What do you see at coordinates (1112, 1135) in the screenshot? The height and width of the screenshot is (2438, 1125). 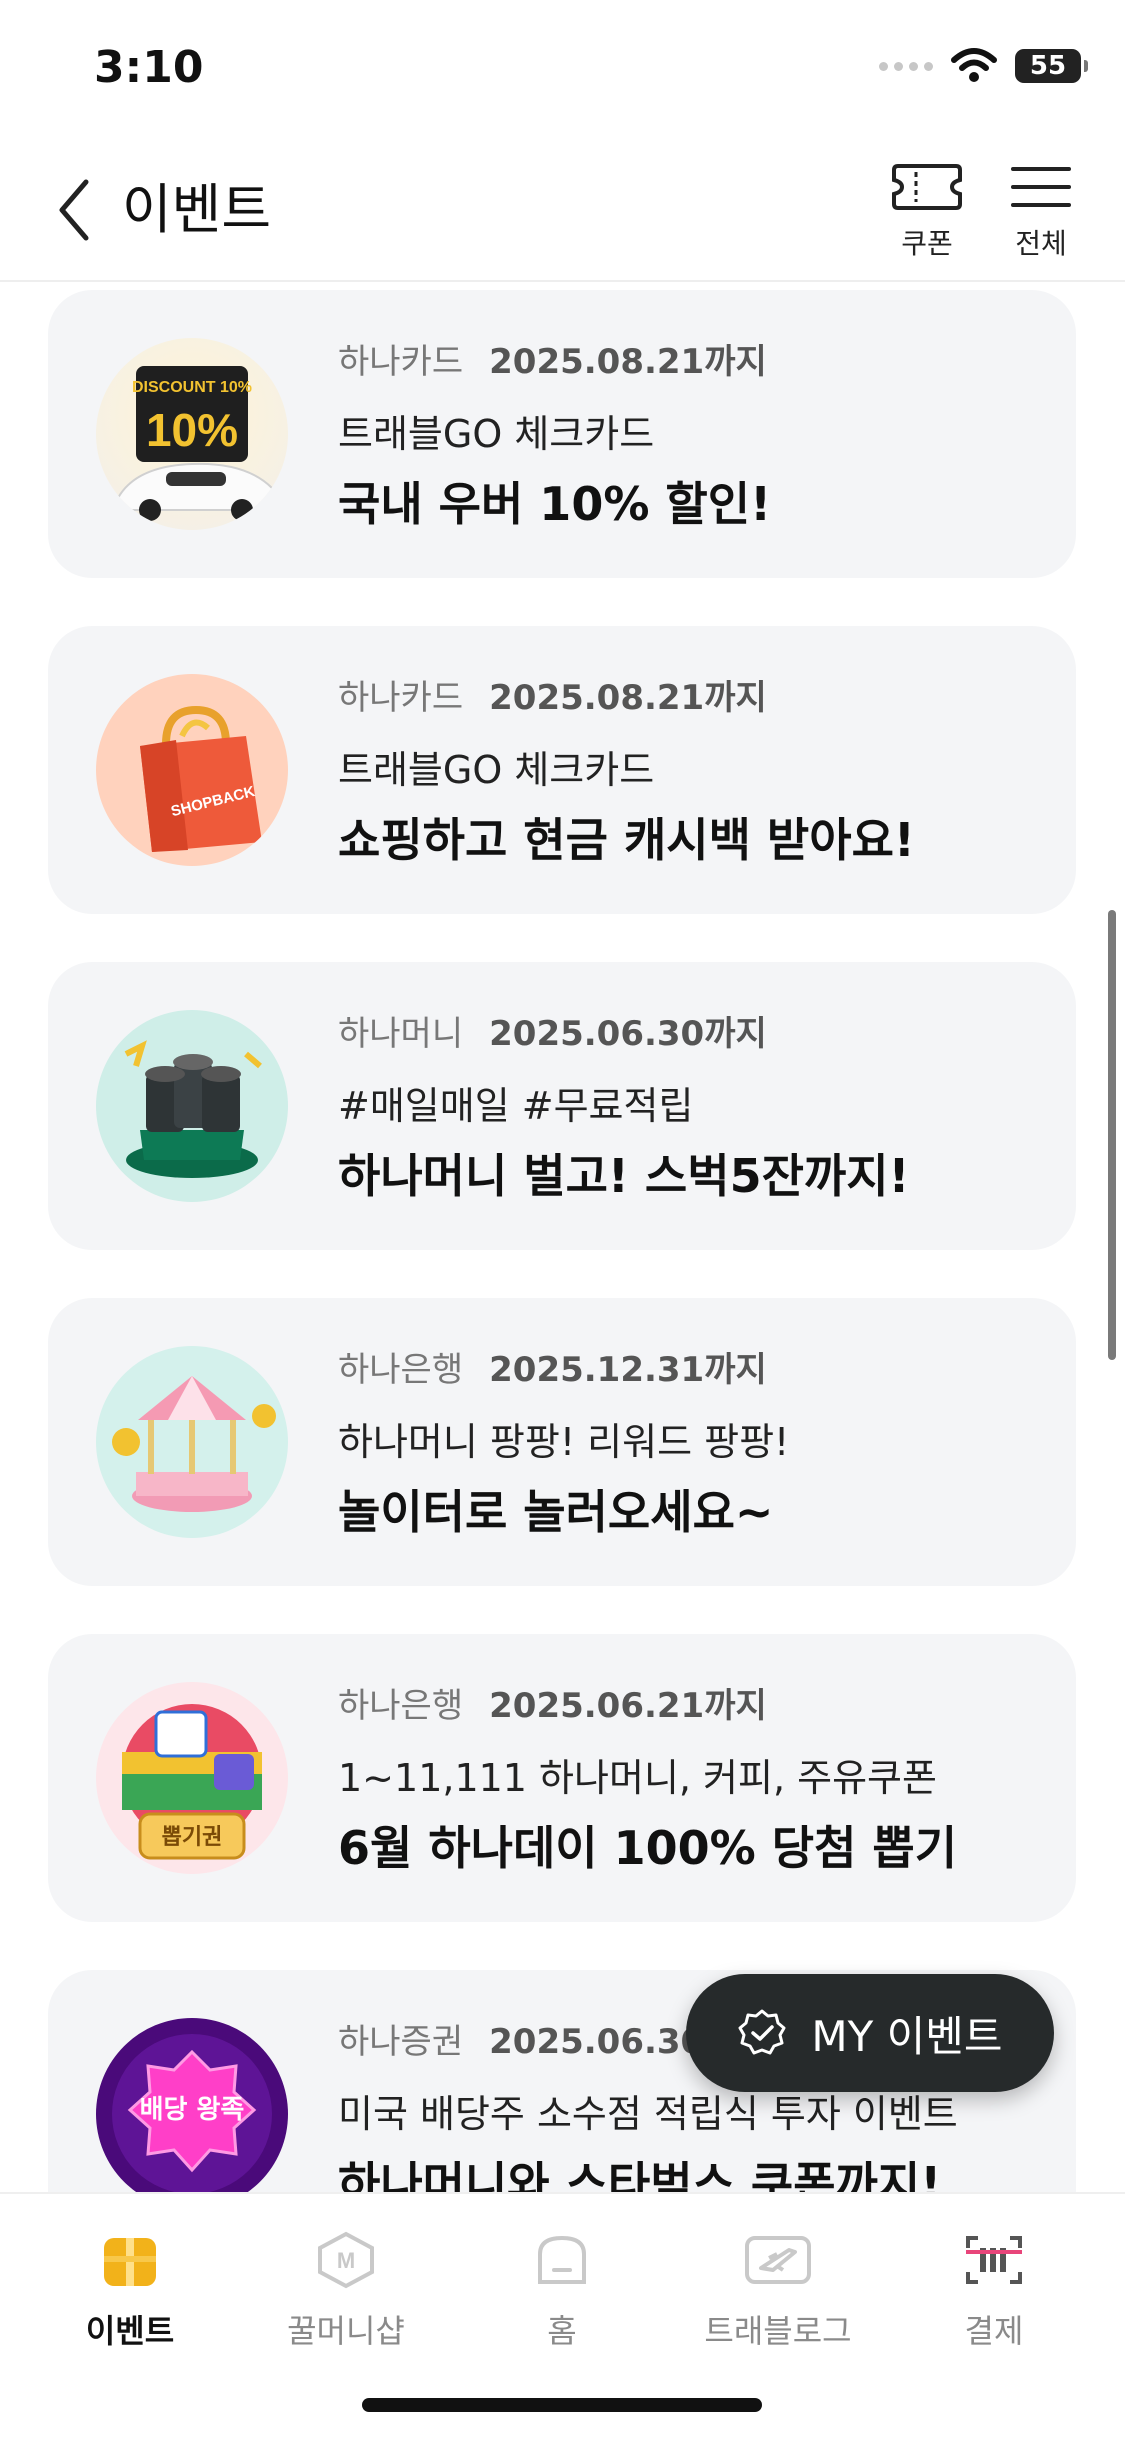 I see `scrollbar` at bounding box center [1112, 1135].